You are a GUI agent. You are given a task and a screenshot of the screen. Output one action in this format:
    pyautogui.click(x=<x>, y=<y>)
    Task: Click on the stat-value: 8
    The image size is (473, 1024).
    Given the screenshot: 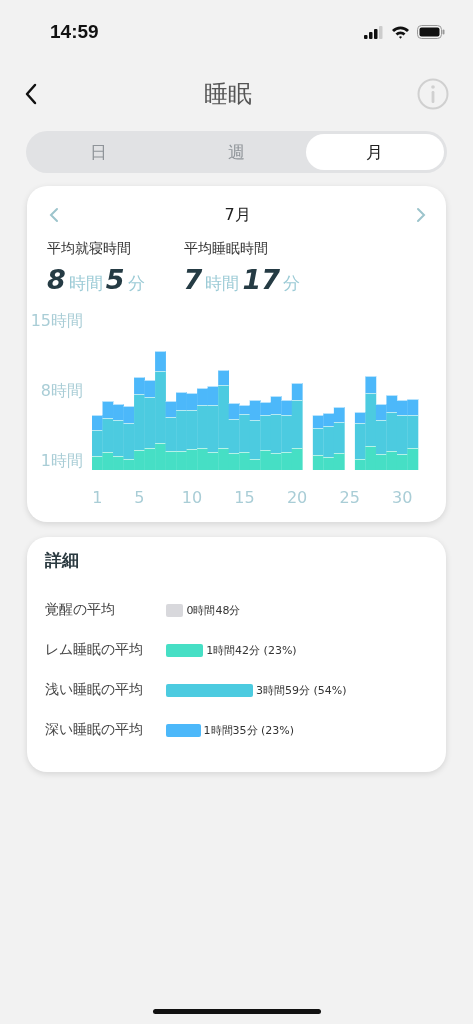 What is the action you would take?
    pyautogui.click(x=56, y=279)
    